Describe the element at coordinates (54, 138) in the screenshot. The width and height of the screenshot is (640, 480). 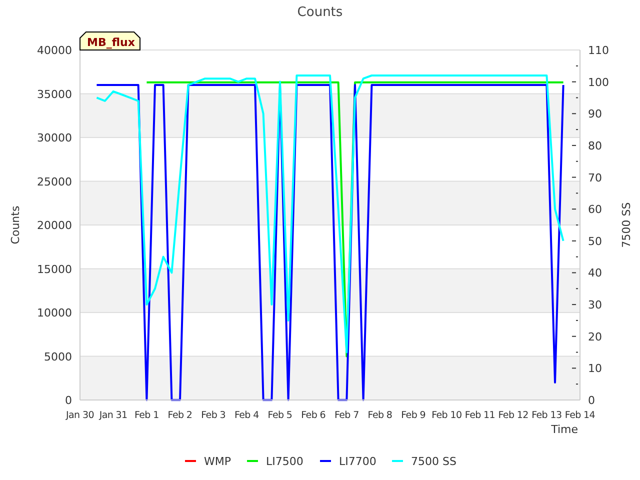
I see `y-tick-label: 30000` at that location.